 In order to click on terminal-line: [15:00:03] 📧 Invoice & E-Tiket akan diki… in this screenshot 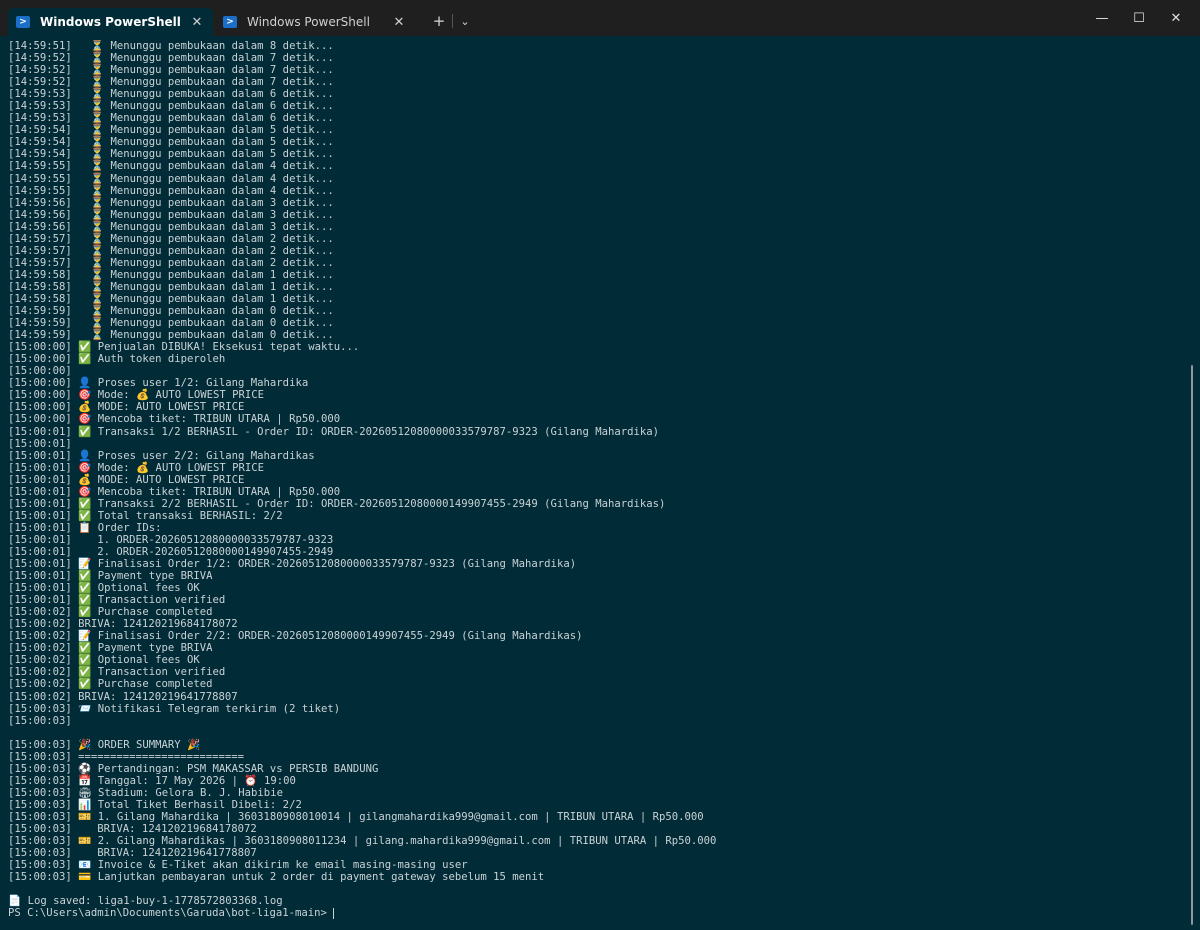, I will do `click(238, 865)`.